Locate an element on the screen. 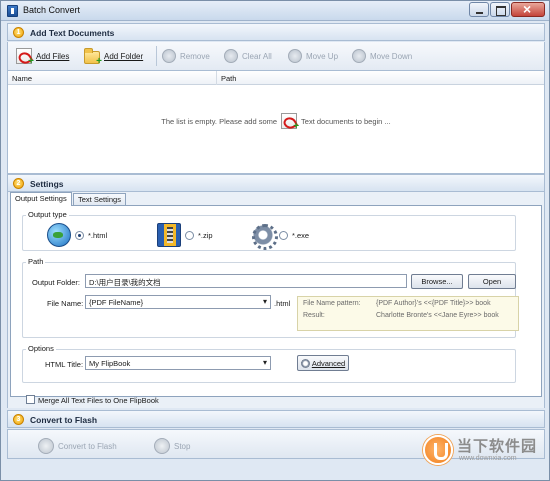 The width and height of the screenshot is (550, 481). advanced-button: Advanced is located at coordinates (323, 363).